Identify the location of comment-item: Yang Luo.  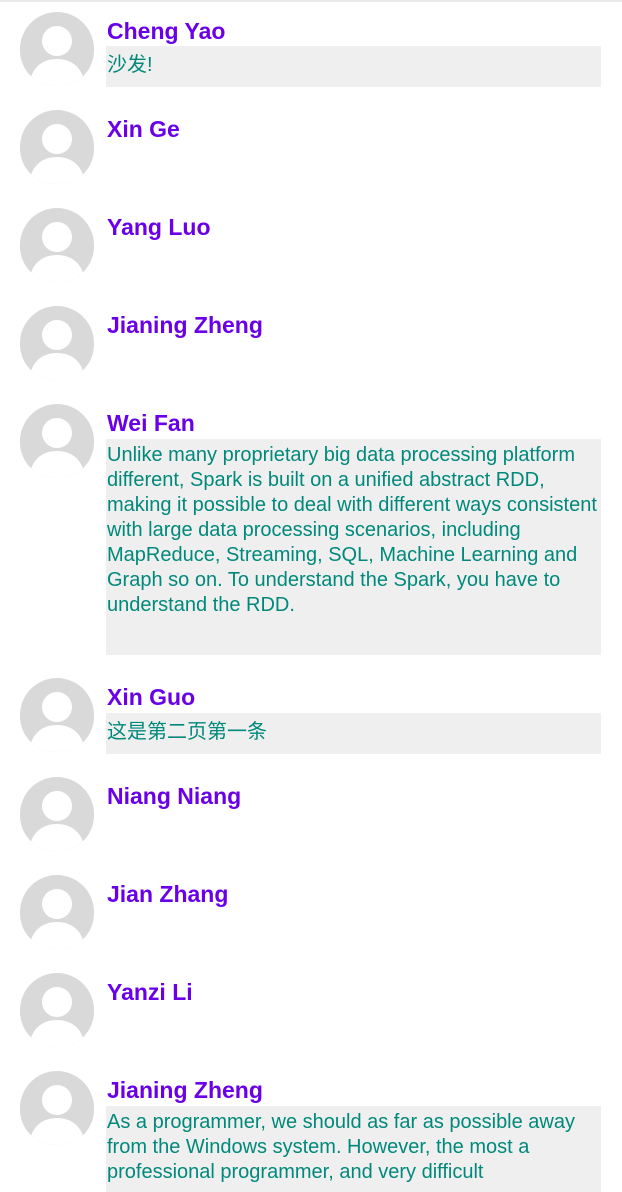
(311, 247).